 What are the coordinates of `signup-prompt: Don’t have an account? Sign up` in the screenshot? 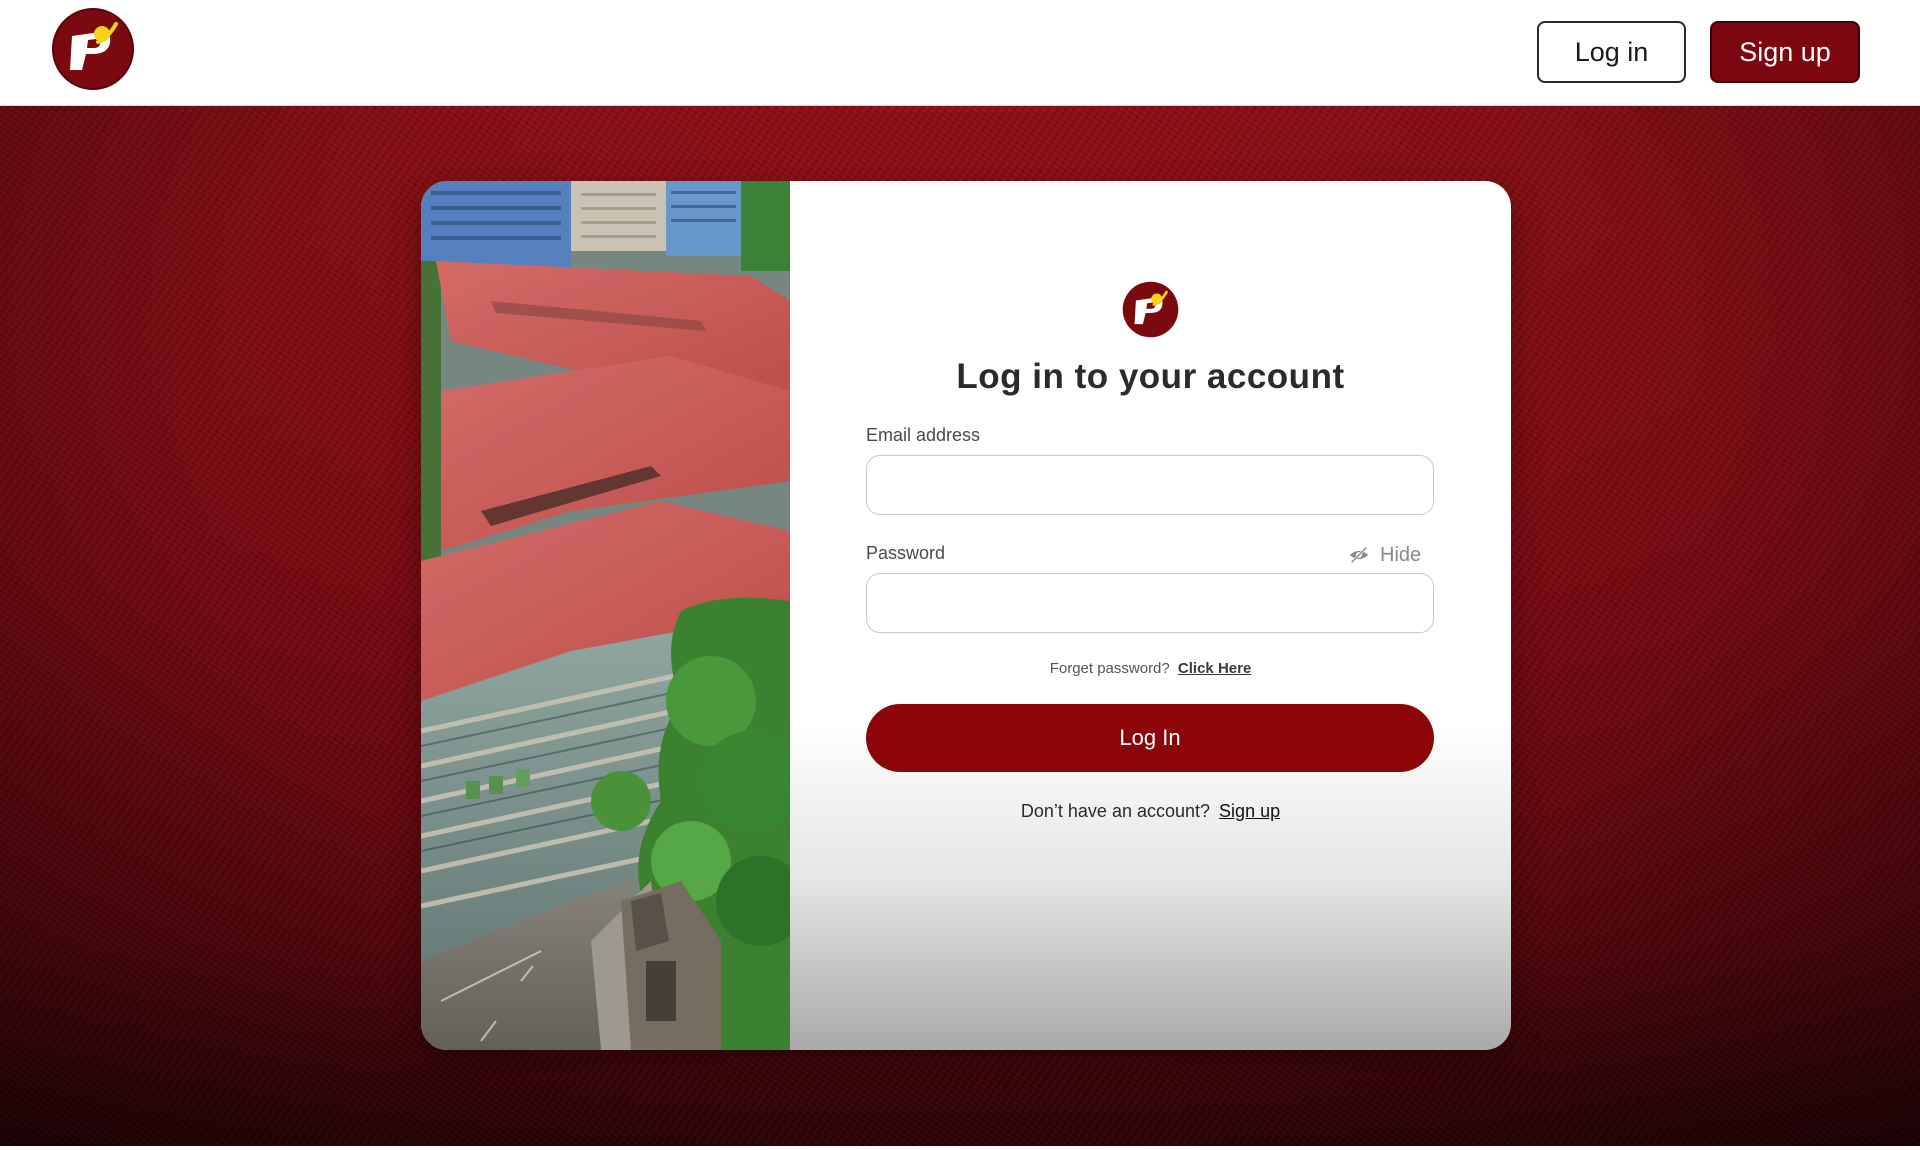 It's located at (1150, 811).